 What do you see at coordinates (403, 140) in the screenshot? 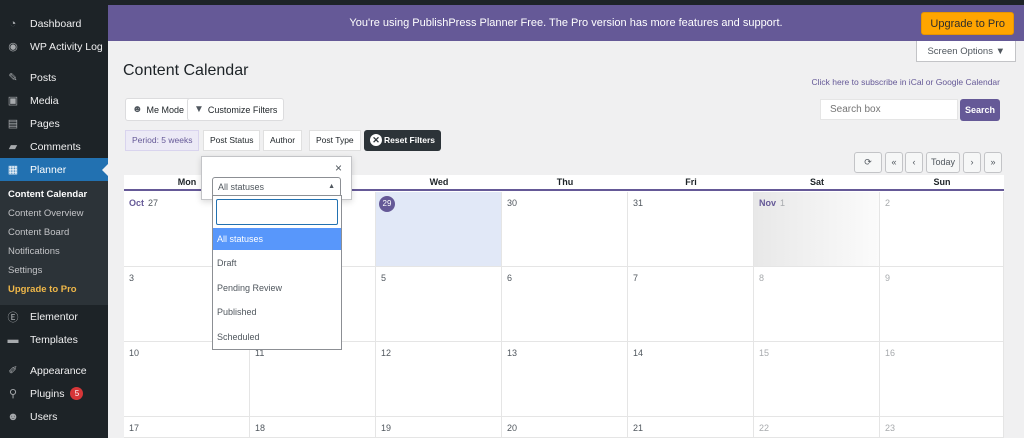
I see `reset-filters-button: ✕ Reset Filters` at bounding box center [403, 140].